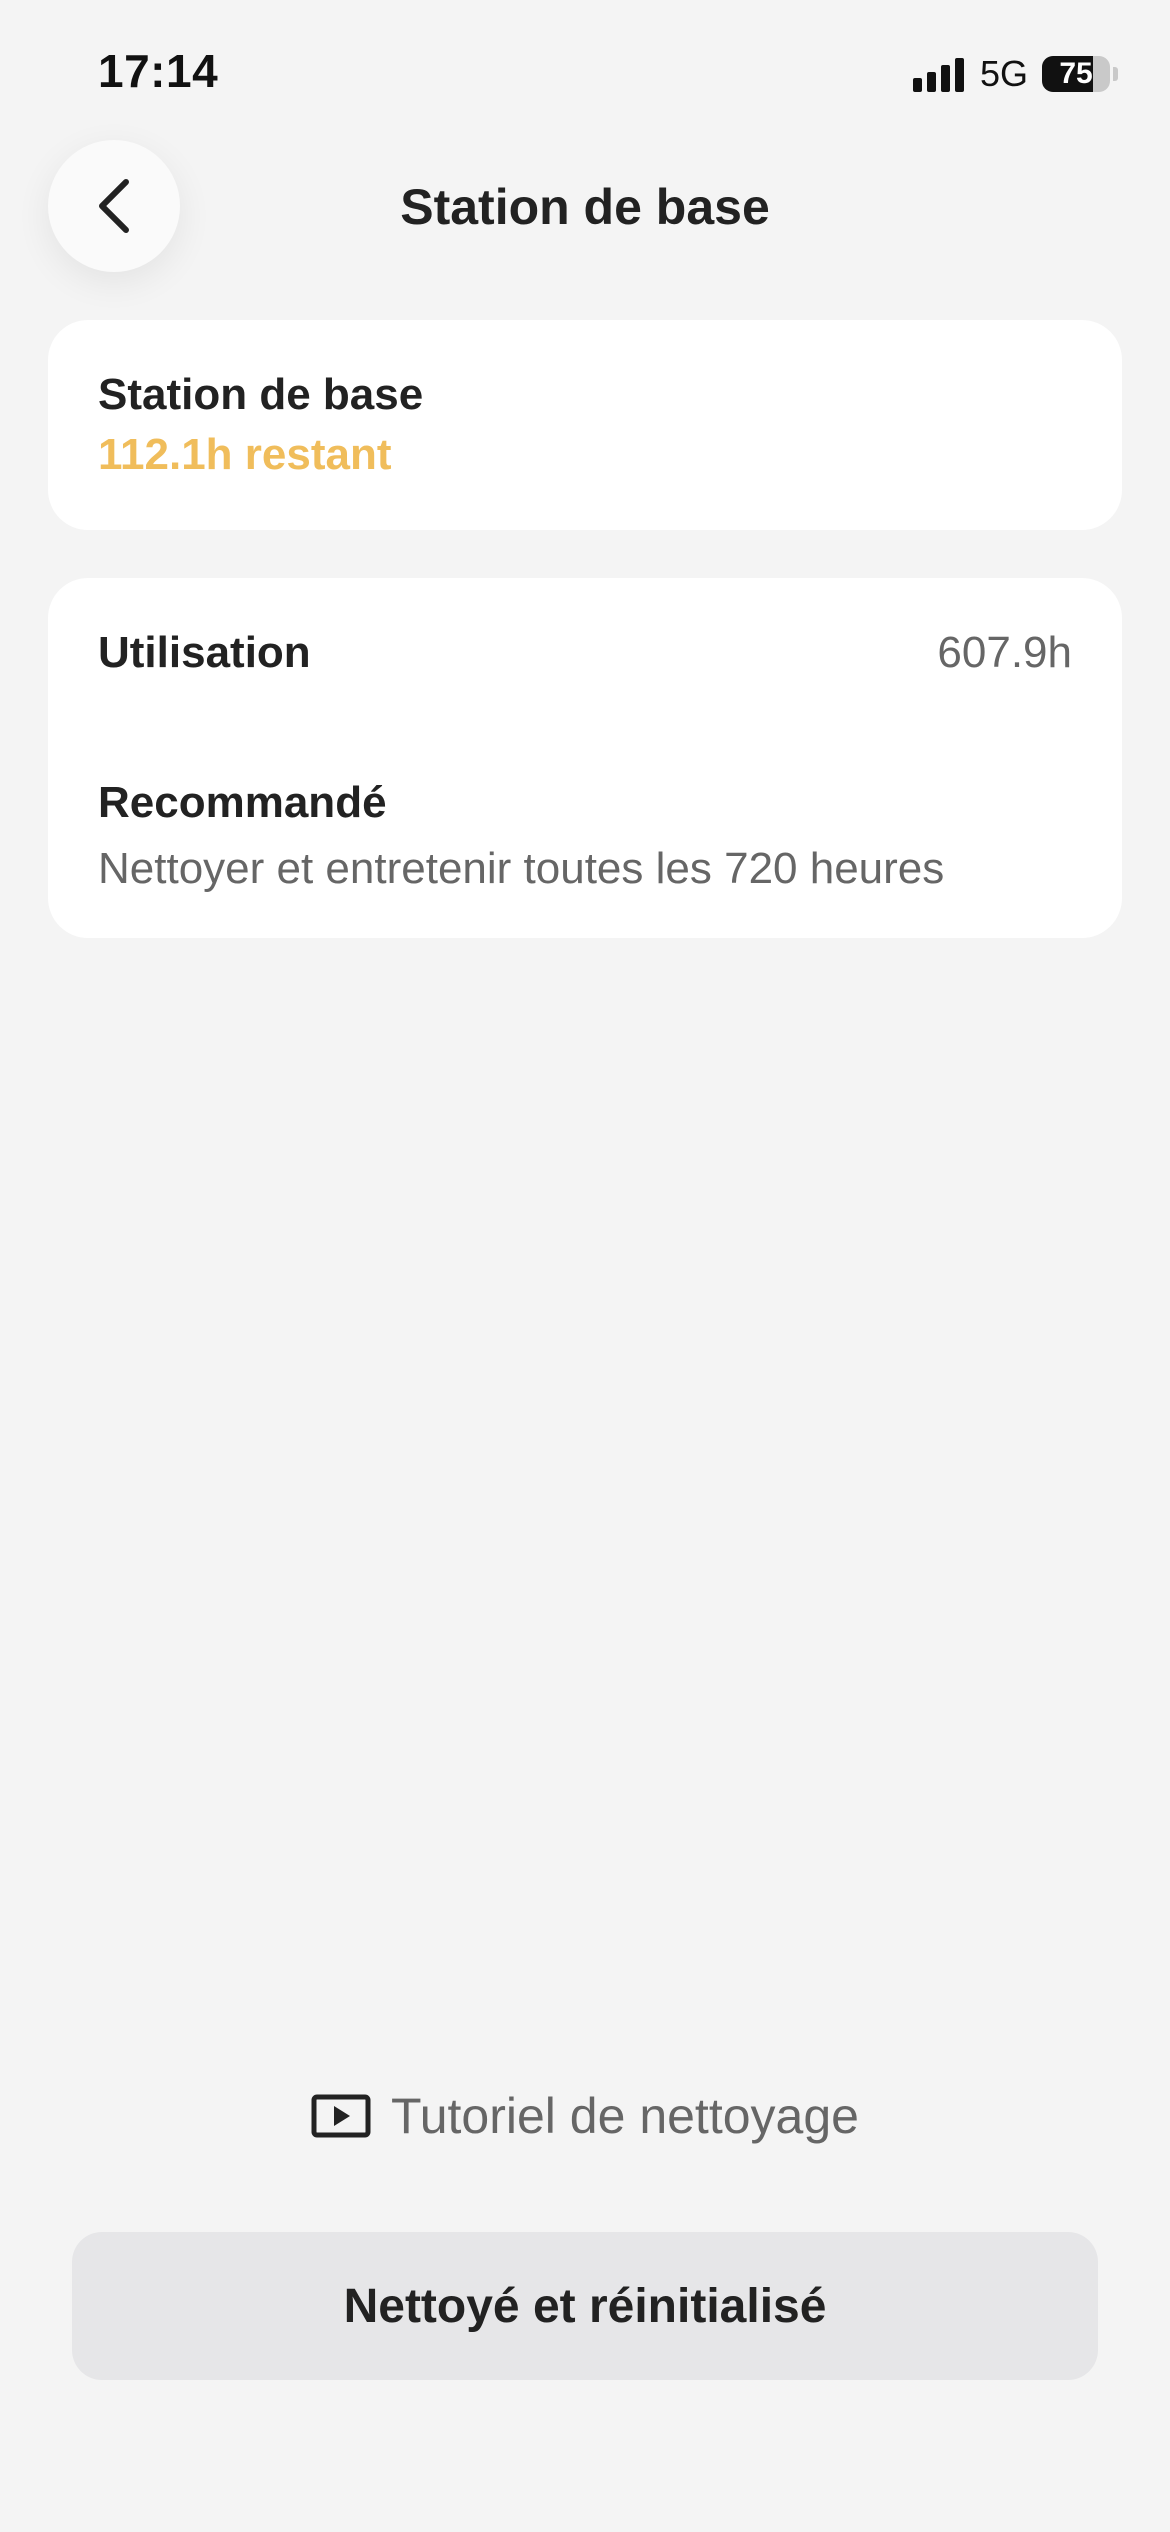 This screenshot has width=1170, height=2532. What do you see at coordinates (1003, 73) in the screenshot?
I see `network-label: 5G` at bounding box center [1003, 73].